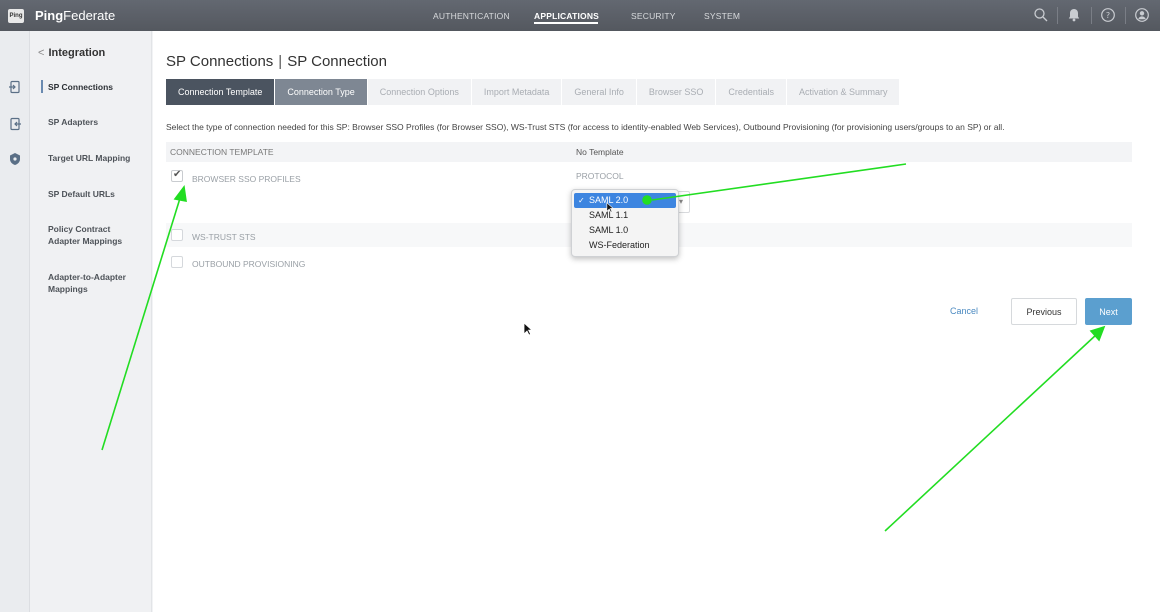 The height and width of the screenshot is (612, 1160). I want to click on option-label: SAML 1.0, so click(609, 230).